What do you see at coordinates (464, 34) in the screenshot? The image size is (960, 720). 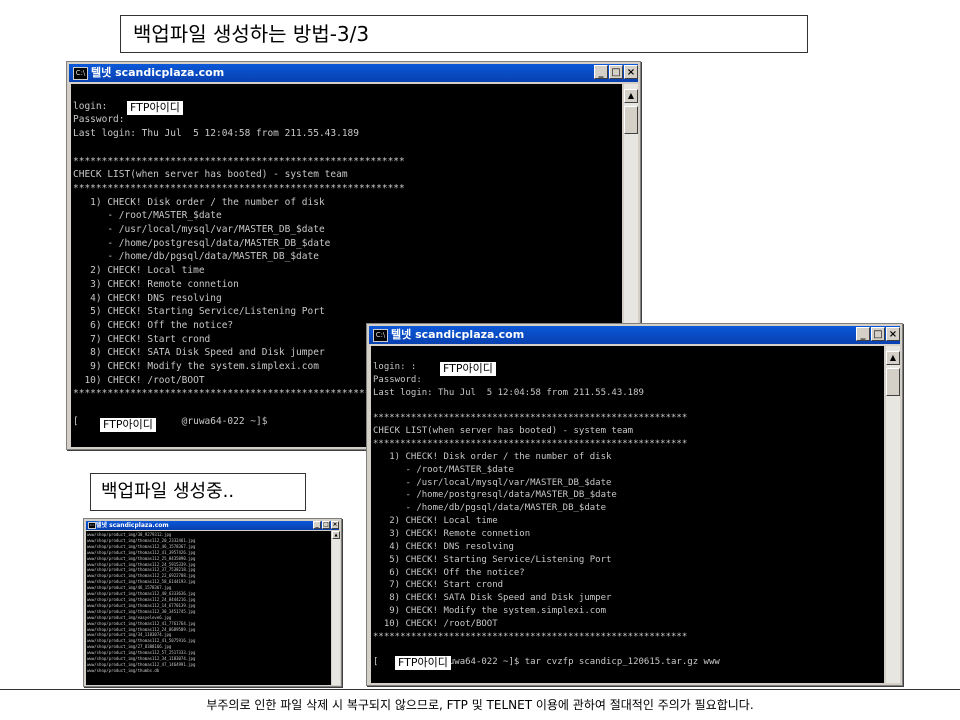 I see `slide-title: 백업파일 생성하는 방법-3/3` at bounding box center [464, 34].